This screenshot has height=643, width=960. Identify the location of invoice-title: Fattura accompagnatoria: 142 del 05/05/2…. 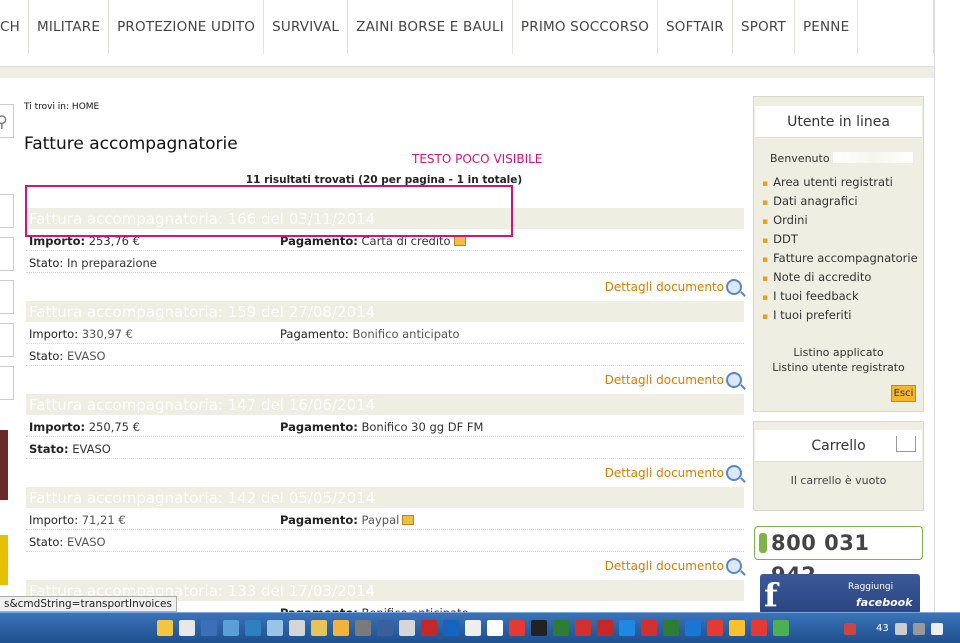
(385, 497).